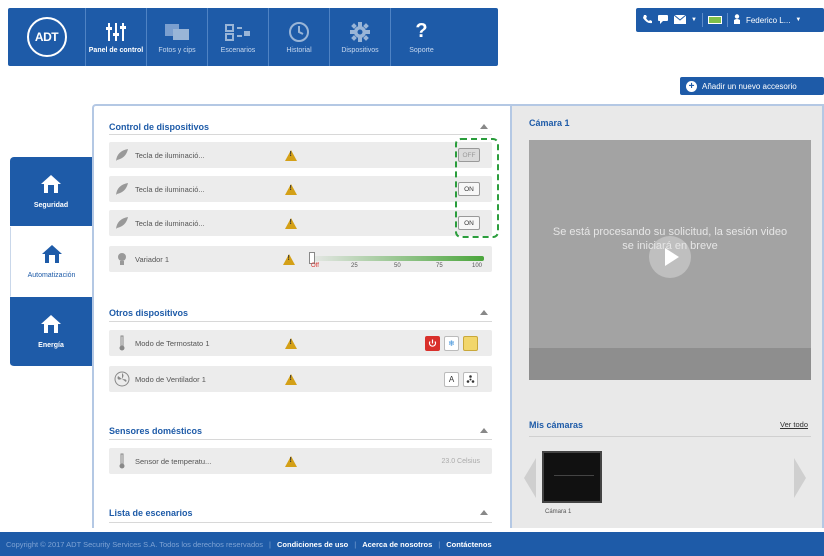 The width and height of the screenshot is (824, 556). I want to click on dimmer-label: Variador 1, so click(152, 259).